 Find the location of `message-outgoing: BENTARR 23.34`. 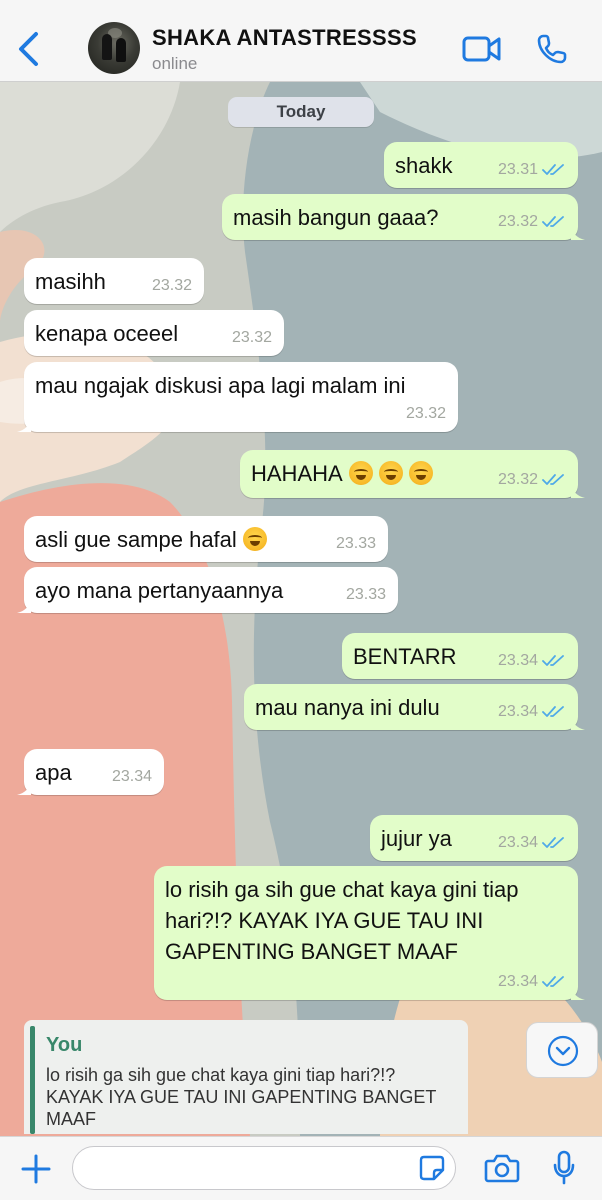

message-outgoing: BENTARR 23.34 is located at coordinates (460, 656).